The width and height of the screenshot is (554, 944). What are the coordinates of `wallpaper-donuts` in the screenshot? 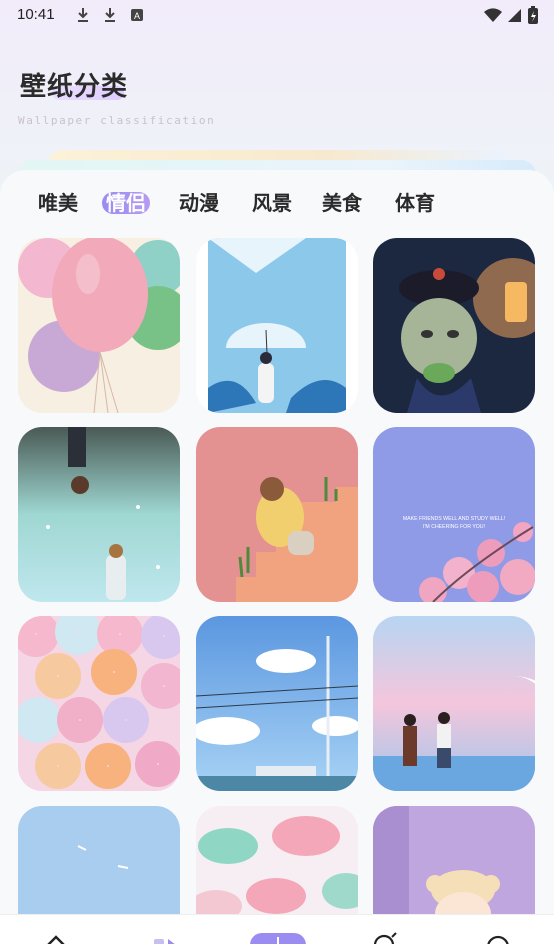 It's located at (99, 703).